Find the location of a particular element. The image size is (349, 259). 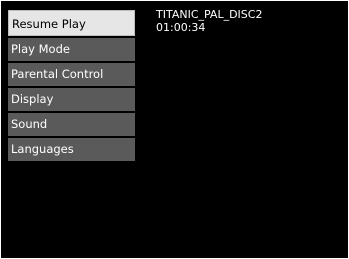

menu-item-play-mode: Play Mode is located at coordinates (71, 49).